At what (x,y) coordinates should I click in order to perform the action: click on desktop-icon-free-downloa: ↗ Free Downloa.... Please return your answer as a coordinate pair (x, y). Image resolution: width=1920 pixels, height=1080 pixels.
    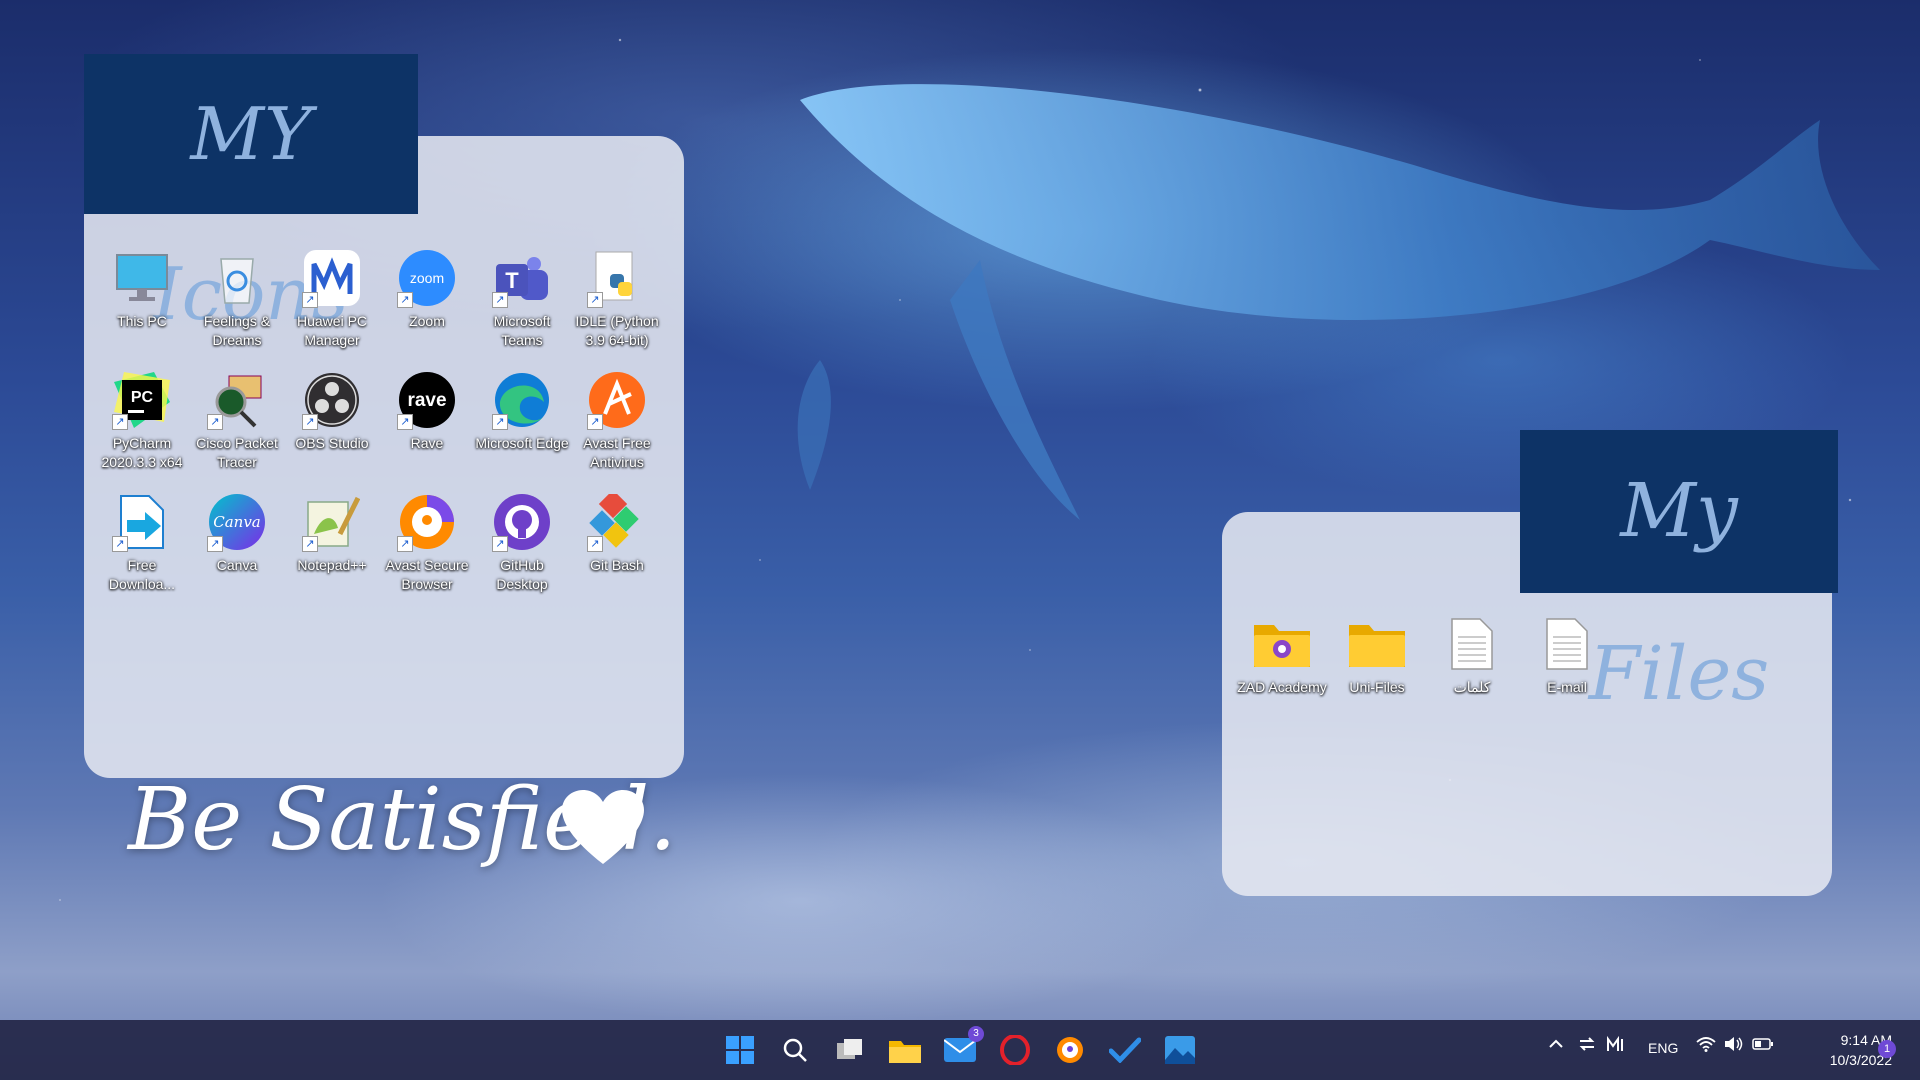
    Looking at the image, I should click on (142, 544).